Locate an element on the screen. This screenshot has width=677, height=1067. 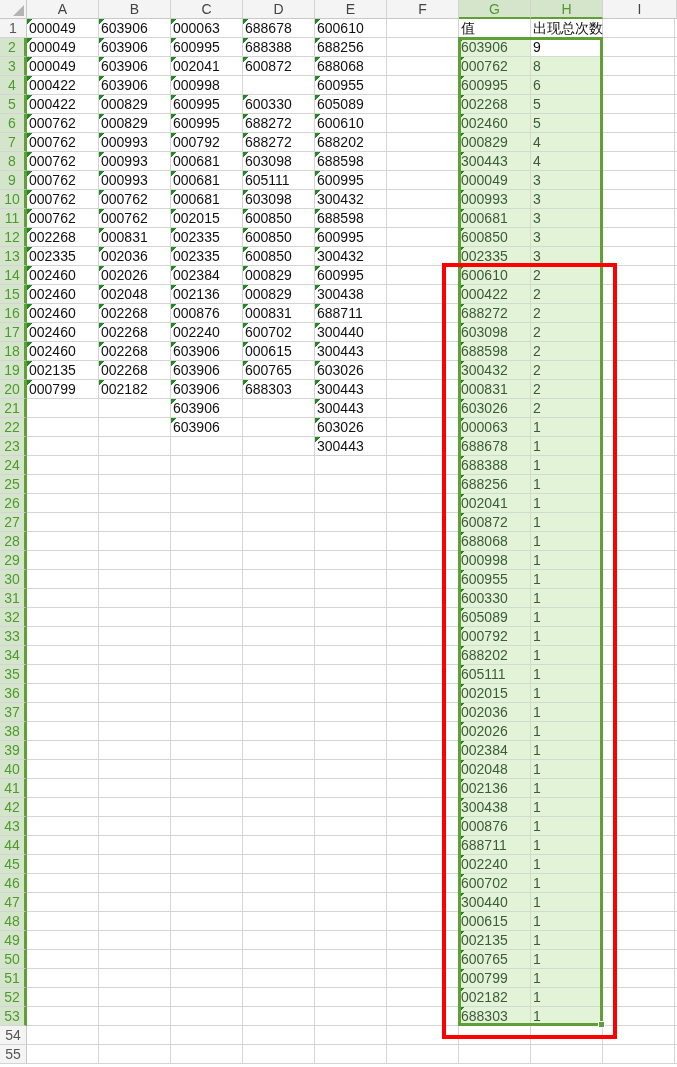
table-cell: 688068 is located at coordinates (495, 541).